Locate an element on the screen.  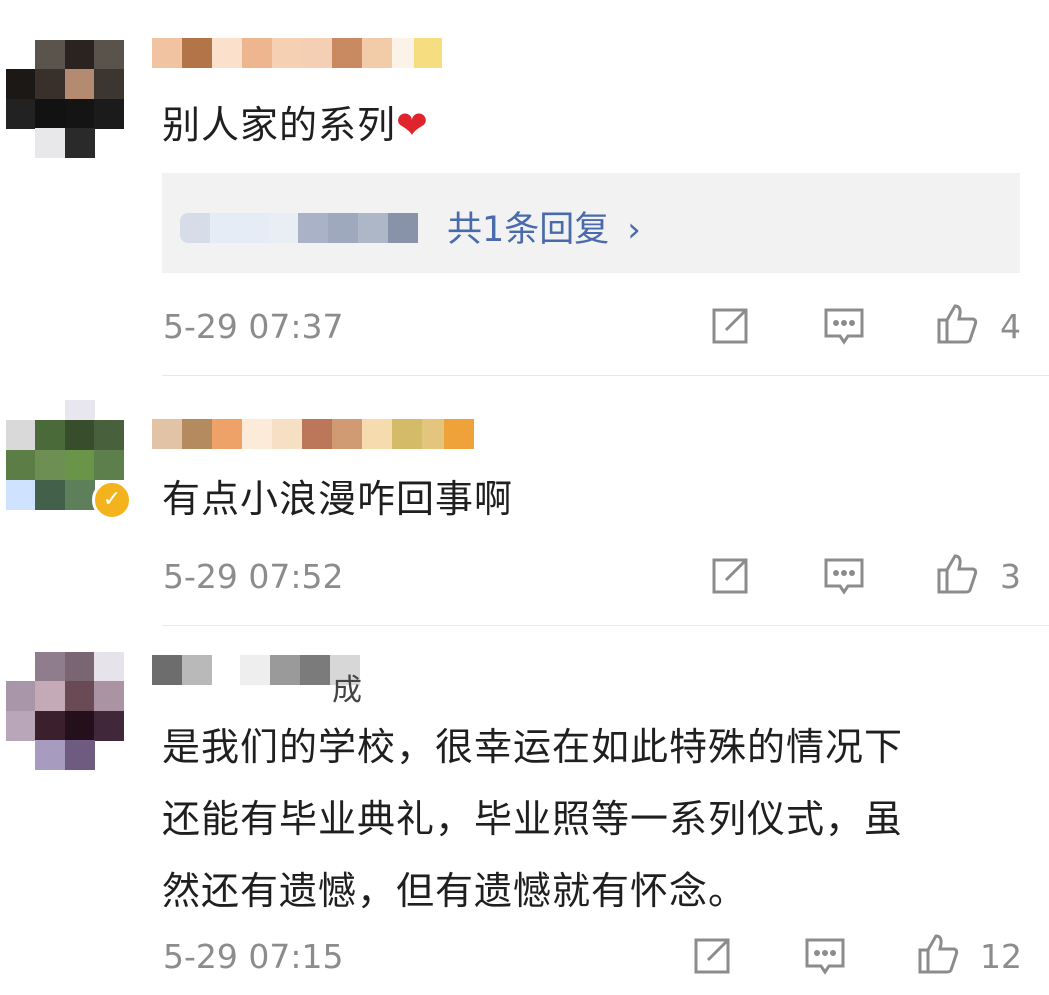
comment-text-line: 然还有遗憾，但有遗憾就有怀念。 is located at coordinates (455, 891).